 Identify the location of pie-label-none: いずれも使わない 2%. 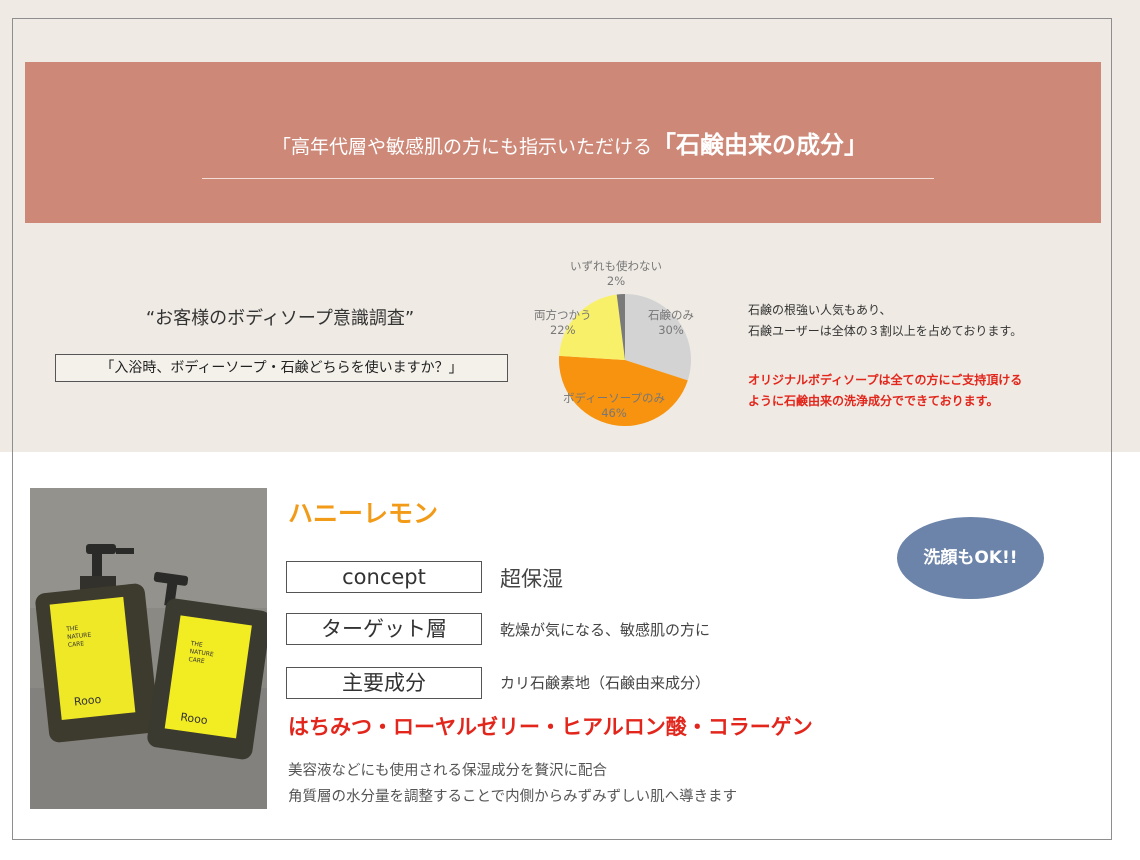
(616, 274).